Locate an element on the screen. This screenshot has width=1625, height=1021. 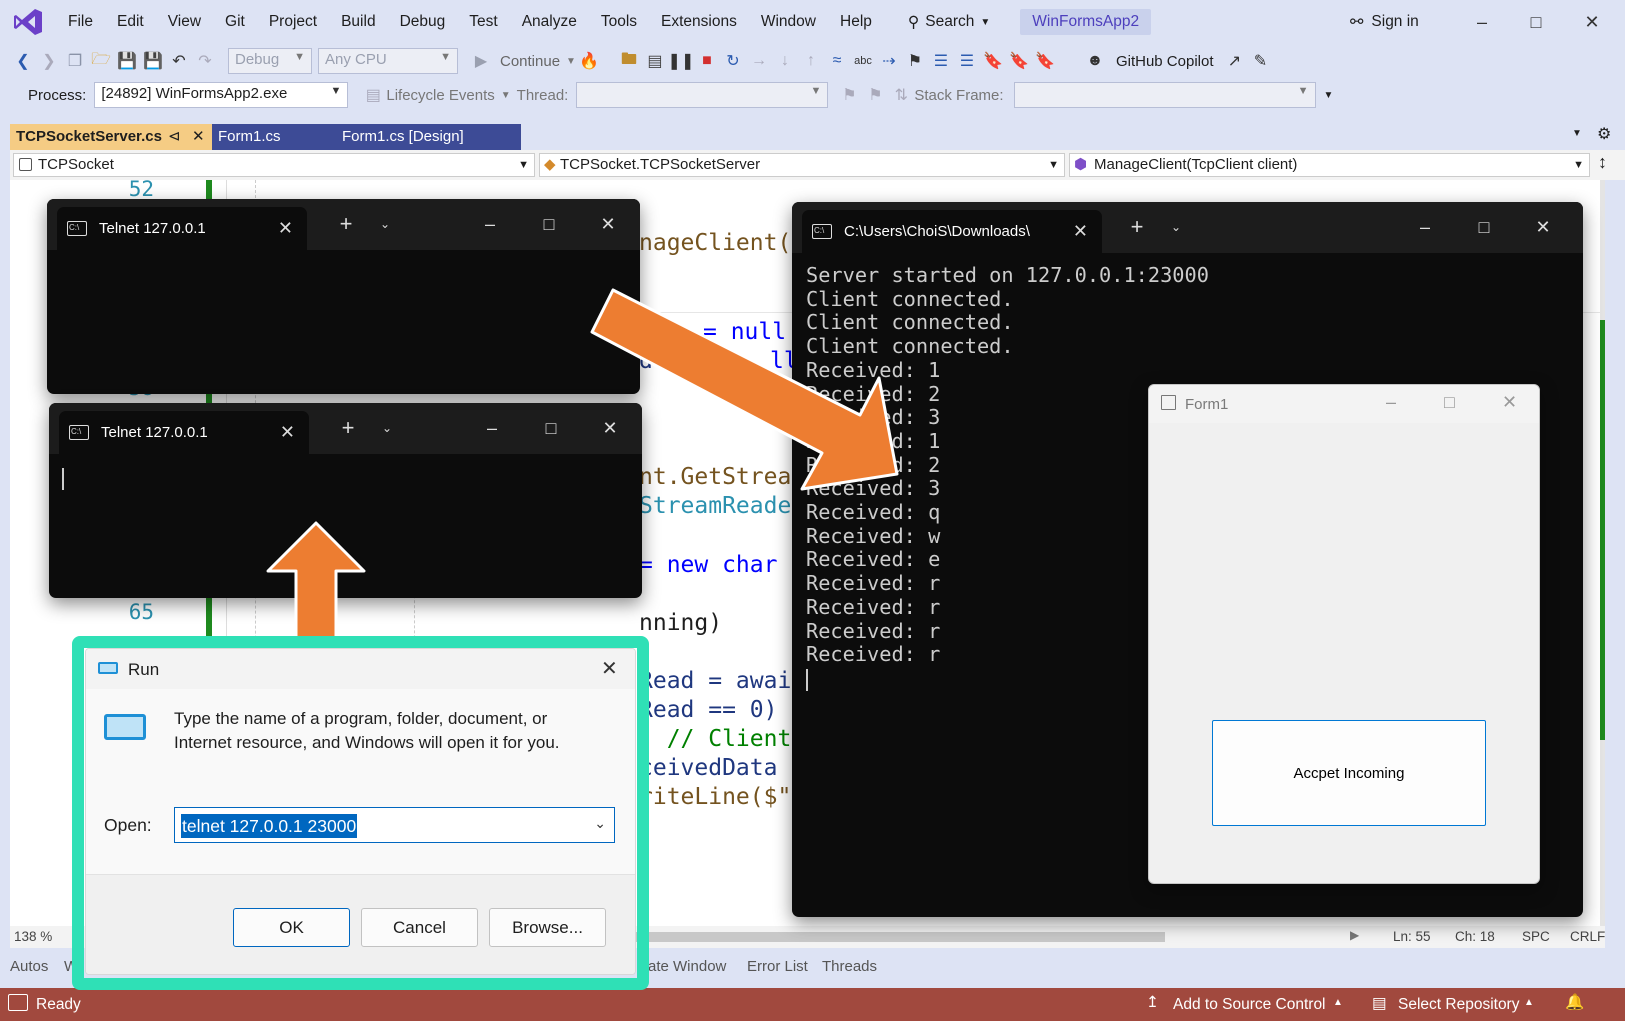
run-icon is located at coordinates (108, 668).